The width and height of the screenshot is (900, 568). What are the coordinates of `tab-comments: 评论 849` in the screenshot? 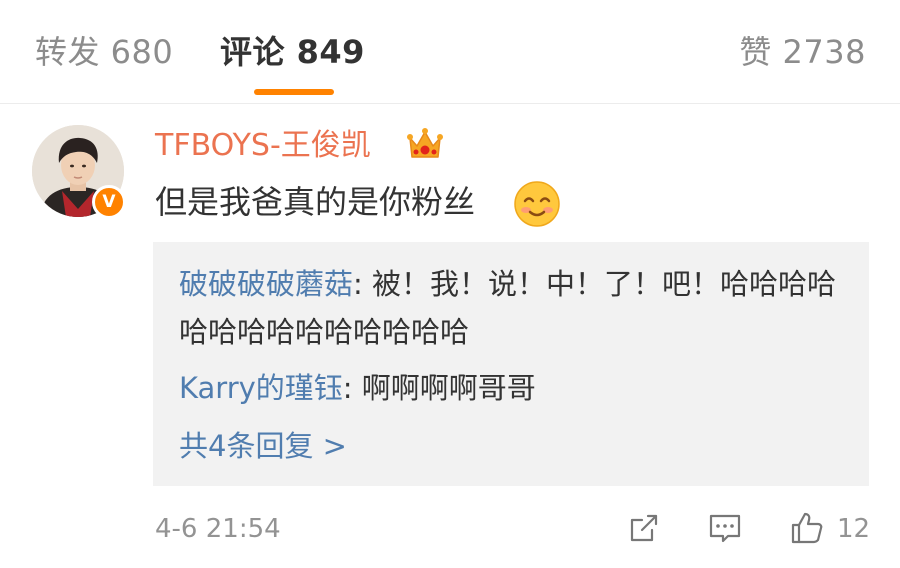 It's located at (292, 52).